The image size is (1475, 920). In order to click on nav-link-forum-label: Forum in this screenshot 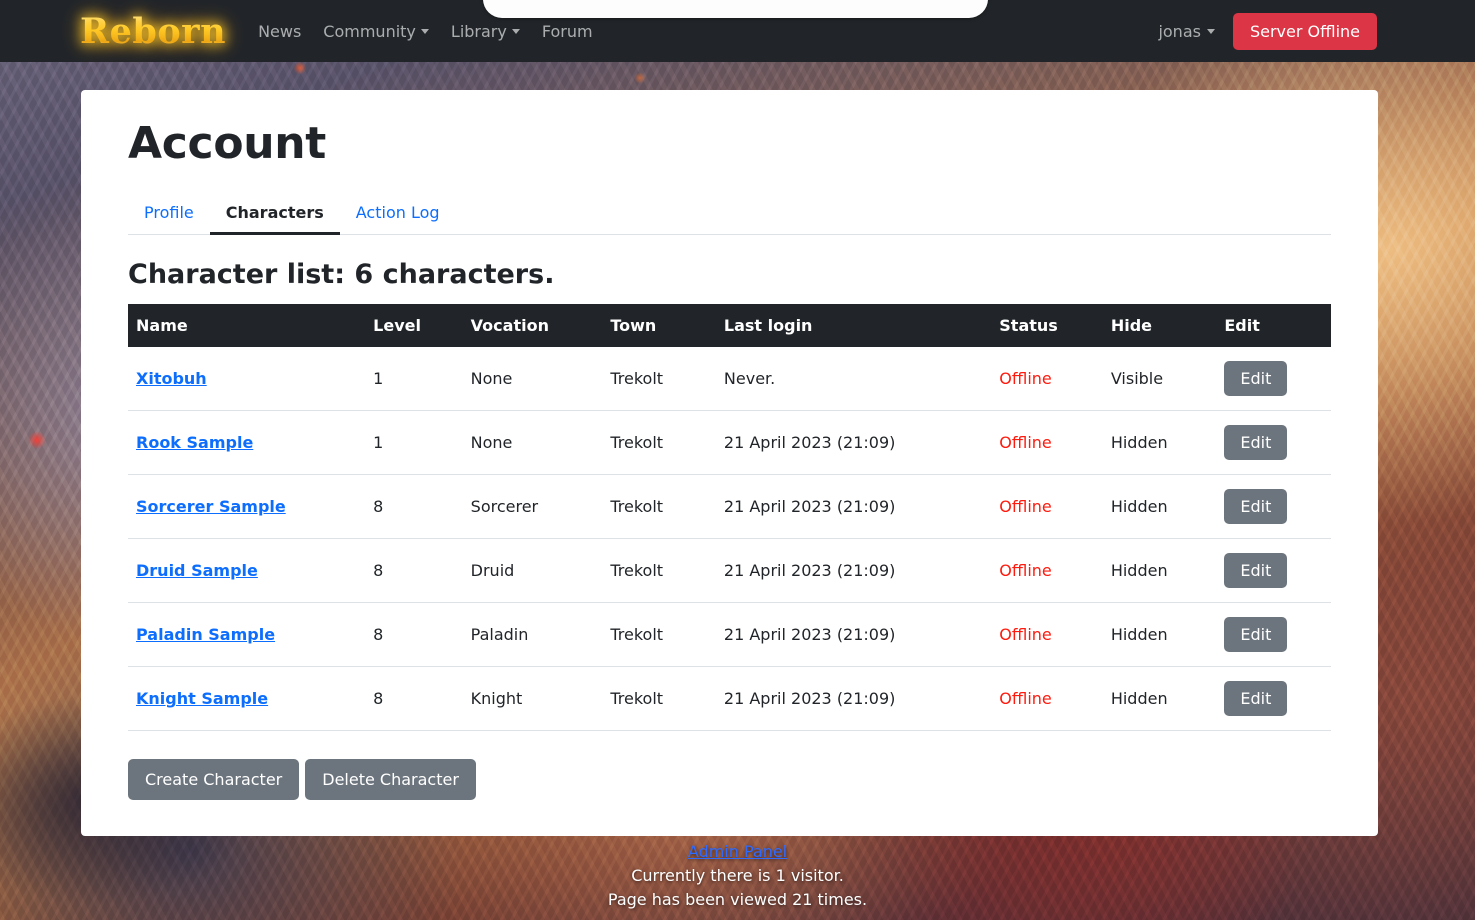, I will do `click(567, 31)`.